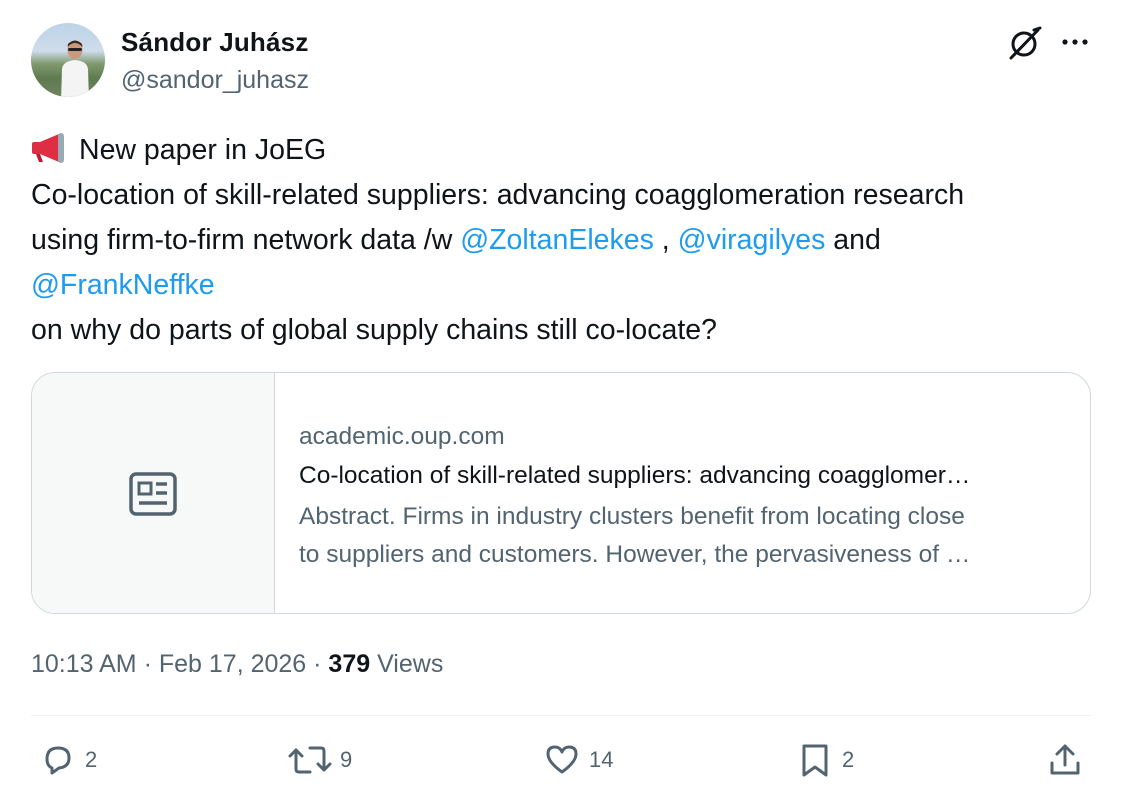 This screenshot has height=796, width=1123. I want to click on grok-icon, so click(1025, 43).